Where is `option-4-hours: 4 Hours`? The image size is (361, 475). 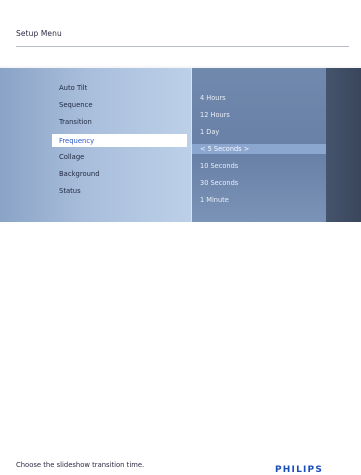
option-4-hours: 4 Hours is located at coordinates (213, 98).